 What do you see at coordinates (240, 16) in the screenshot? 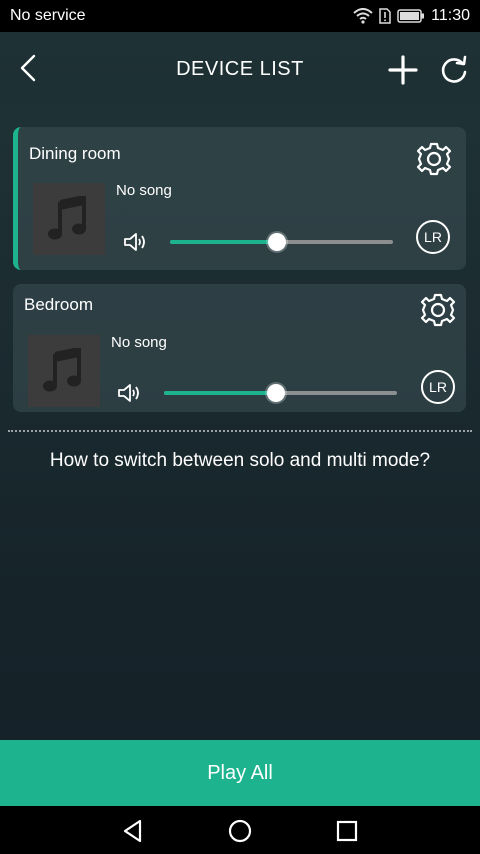
I see `status-bar: No service 11:30` at bounding box center [240, 16].